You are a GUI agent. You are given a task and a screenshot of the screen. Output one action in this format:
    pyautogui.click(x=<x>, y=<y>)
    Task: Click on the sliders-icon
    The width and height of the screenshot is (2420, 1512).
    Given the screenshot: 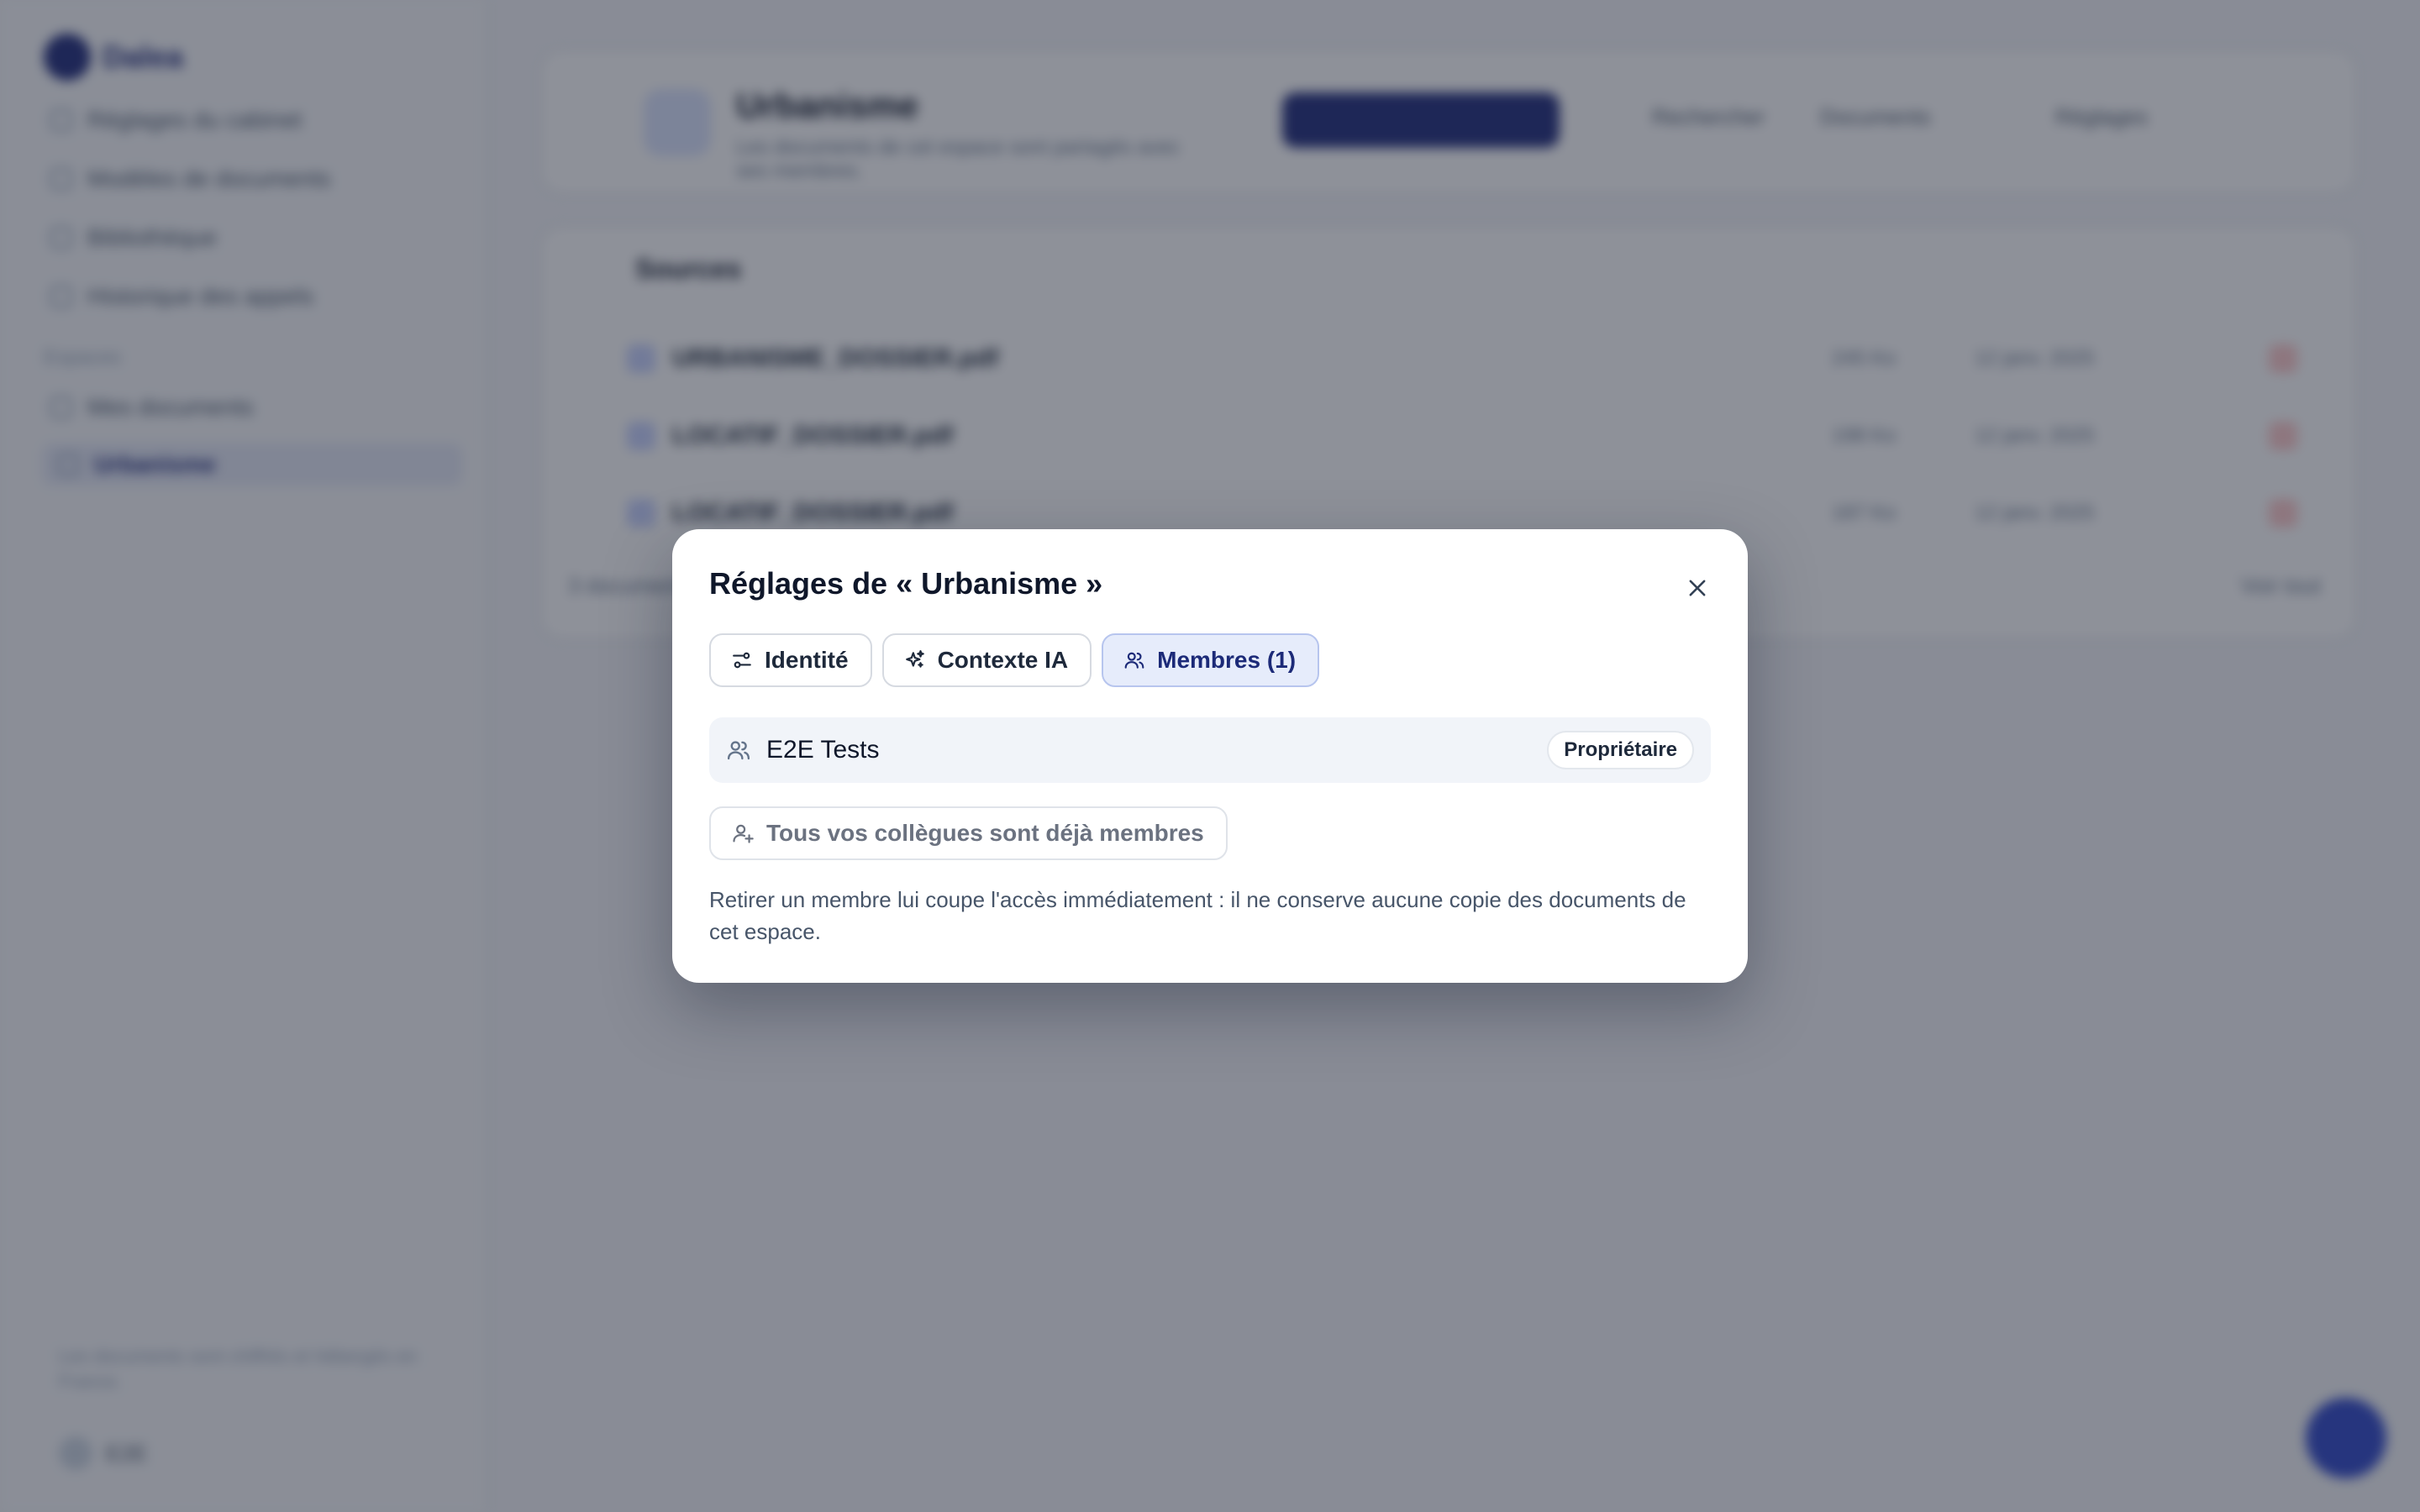 What is the action you would take?
    pyautogui.click(x=742, y=660)
    